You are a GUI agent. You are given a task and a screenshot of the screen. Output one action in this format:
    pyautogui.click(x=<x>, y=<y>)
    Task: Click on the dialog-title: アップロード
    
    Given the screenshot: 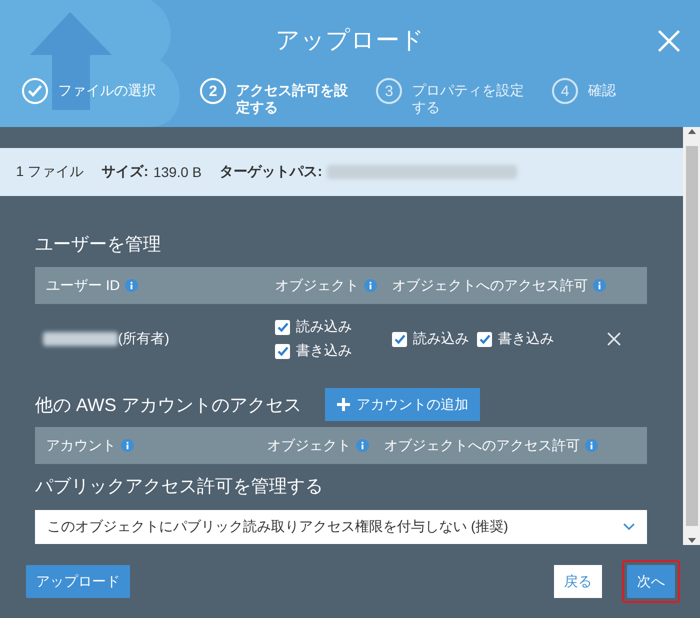 What is the action you would take?
    pyautogui.click(x=350, y=41)
    